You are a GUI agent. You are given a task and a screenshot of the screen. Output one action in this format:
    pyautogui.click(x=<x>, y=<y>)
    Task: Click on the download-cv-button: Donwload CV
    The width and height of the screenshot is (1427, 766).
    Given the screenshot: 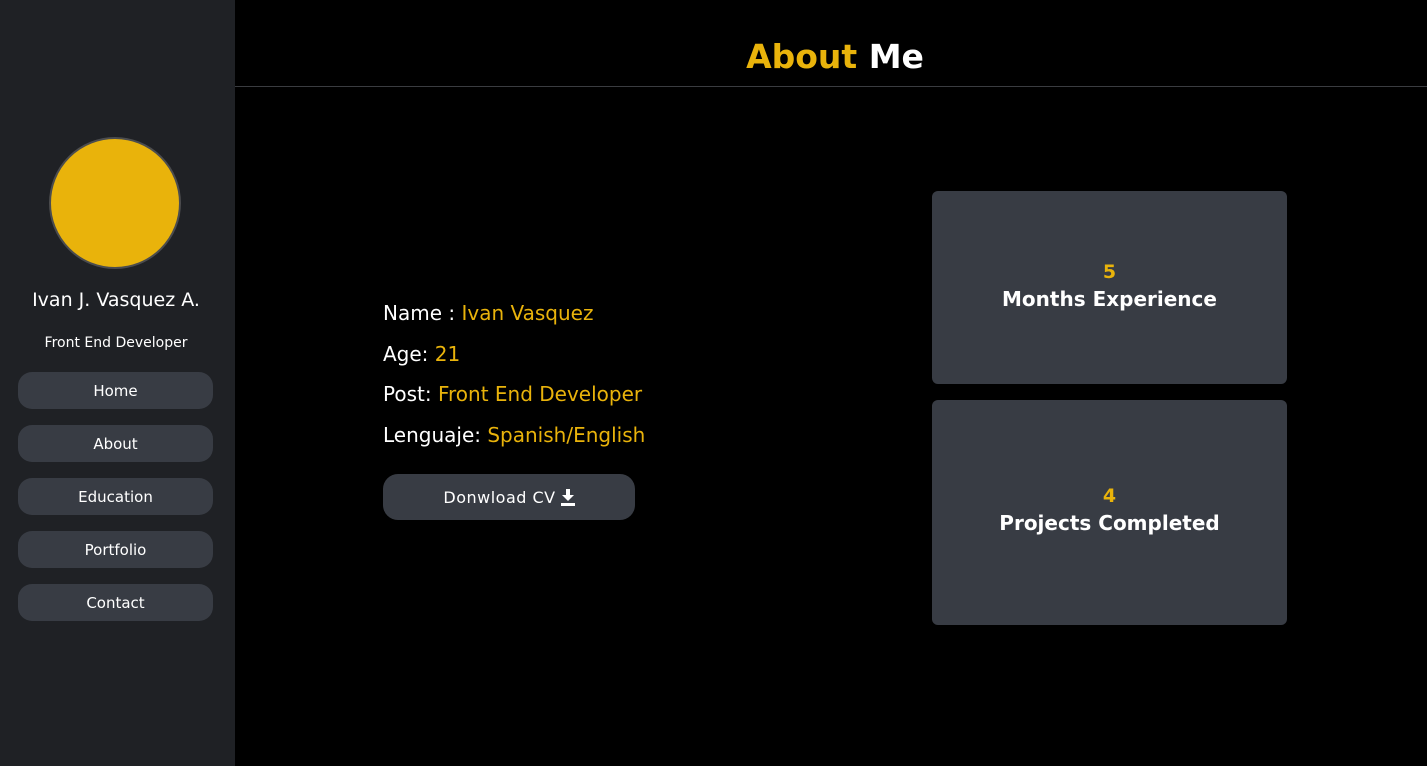 What is the action you would take?
    pyautogui.click(x=509, y=497)
    